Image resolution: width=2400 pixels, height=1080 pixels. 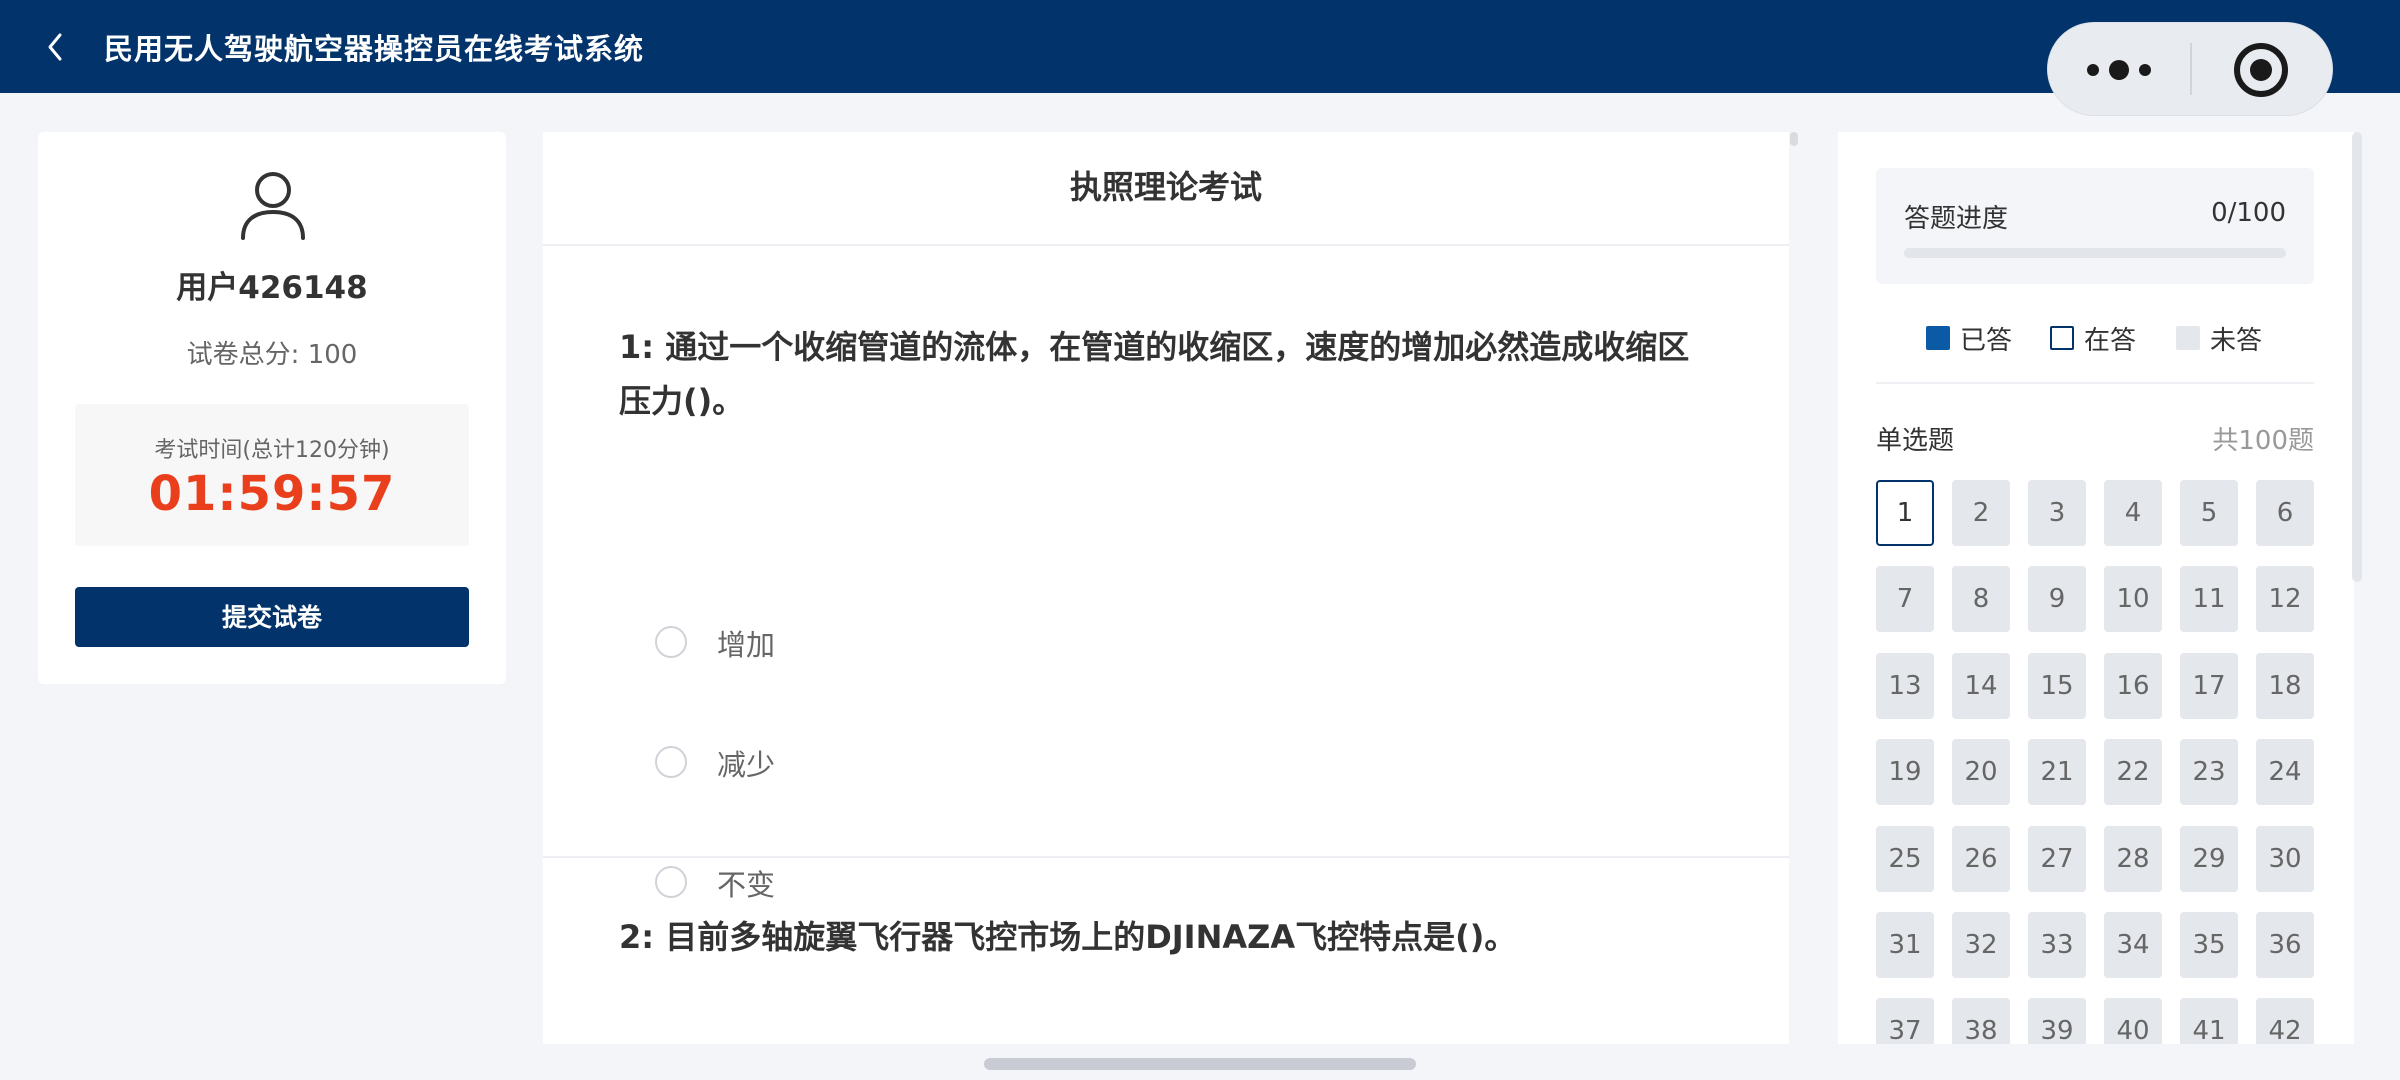 What do you see at coordinates (2209, 945) in the screenshot?
I see `question-number-cell: 35` at bounding box center [2209, 945].